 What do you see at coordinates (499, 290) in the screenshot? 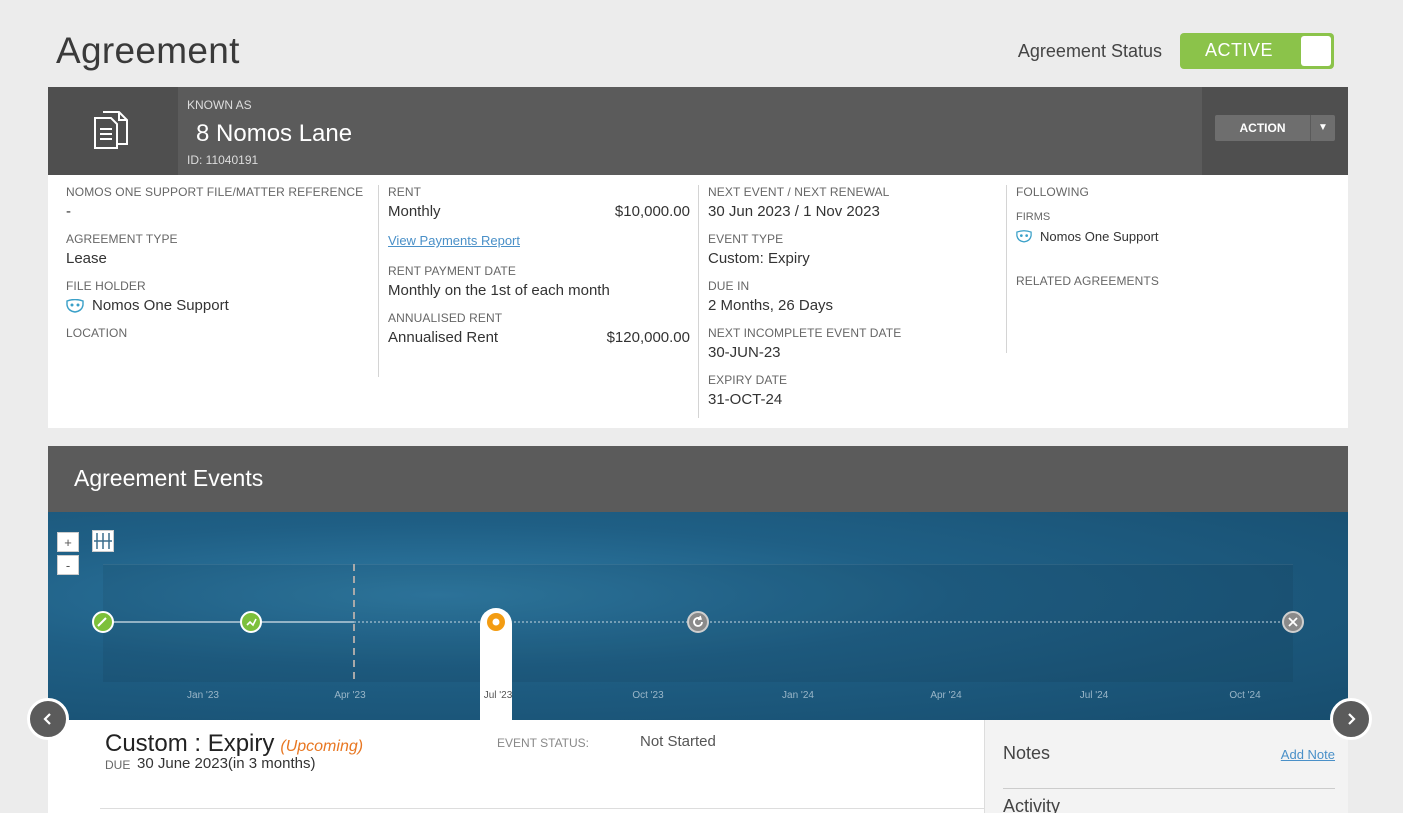
I see `rent-payment-date-value: Monthly on the 1st of each month` at bounding box center [499, 290].